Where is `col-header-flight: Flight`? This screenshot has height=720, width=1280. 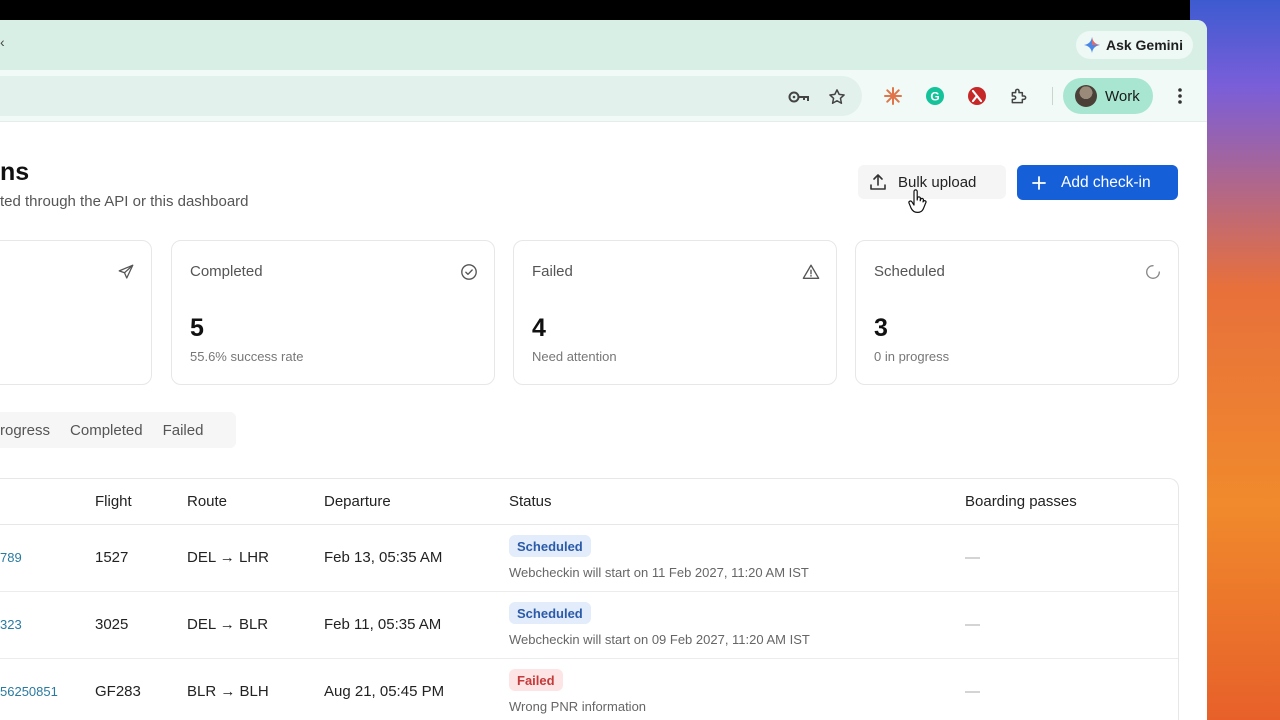 col-header-flight: Flight is located at coordinates (113, 501).